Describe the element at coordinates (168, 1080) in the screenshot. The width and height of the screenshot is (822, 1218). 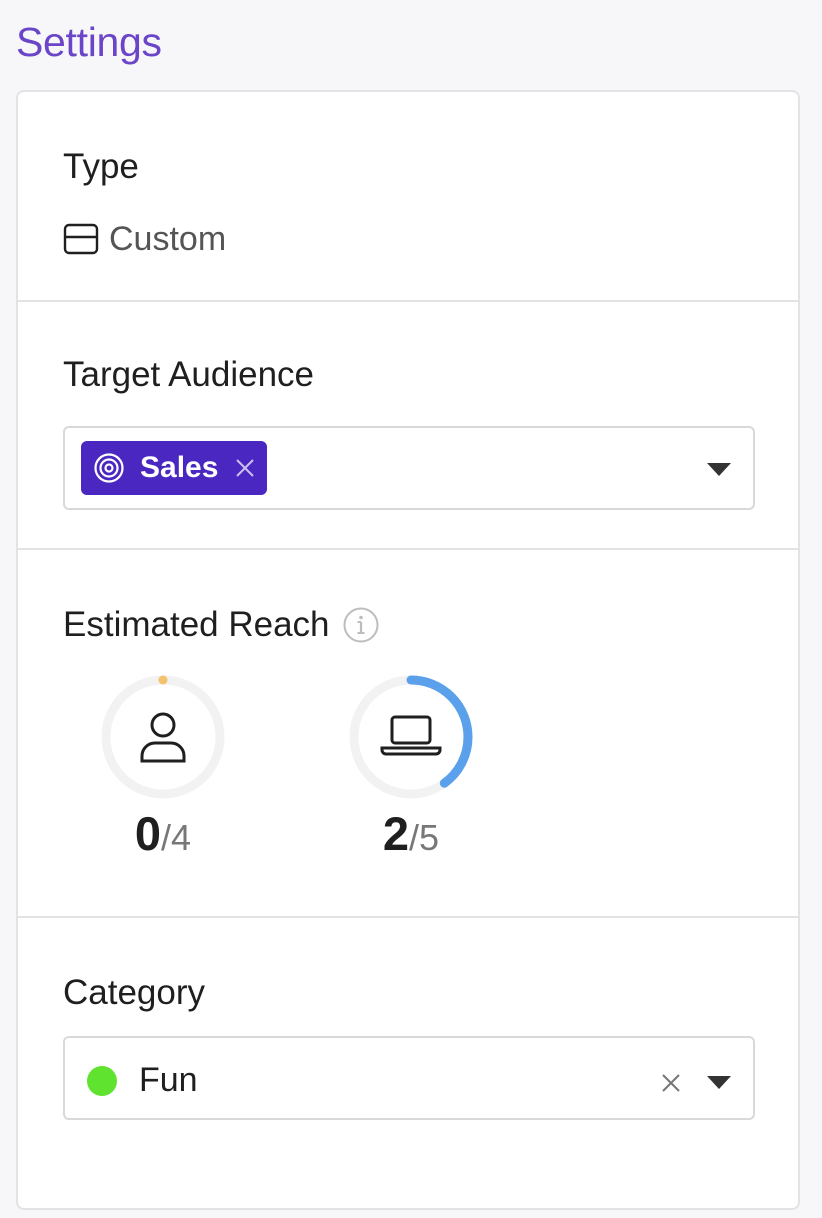
I see `category-value: Fun` at that location.